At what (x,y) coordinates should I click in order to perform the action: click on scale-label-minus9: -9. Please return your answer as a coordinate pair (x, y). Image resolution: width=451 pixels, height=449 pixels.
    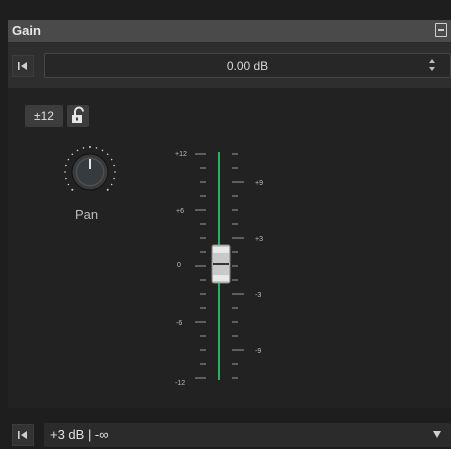
    Looking at the image, I should click on (258, 351).